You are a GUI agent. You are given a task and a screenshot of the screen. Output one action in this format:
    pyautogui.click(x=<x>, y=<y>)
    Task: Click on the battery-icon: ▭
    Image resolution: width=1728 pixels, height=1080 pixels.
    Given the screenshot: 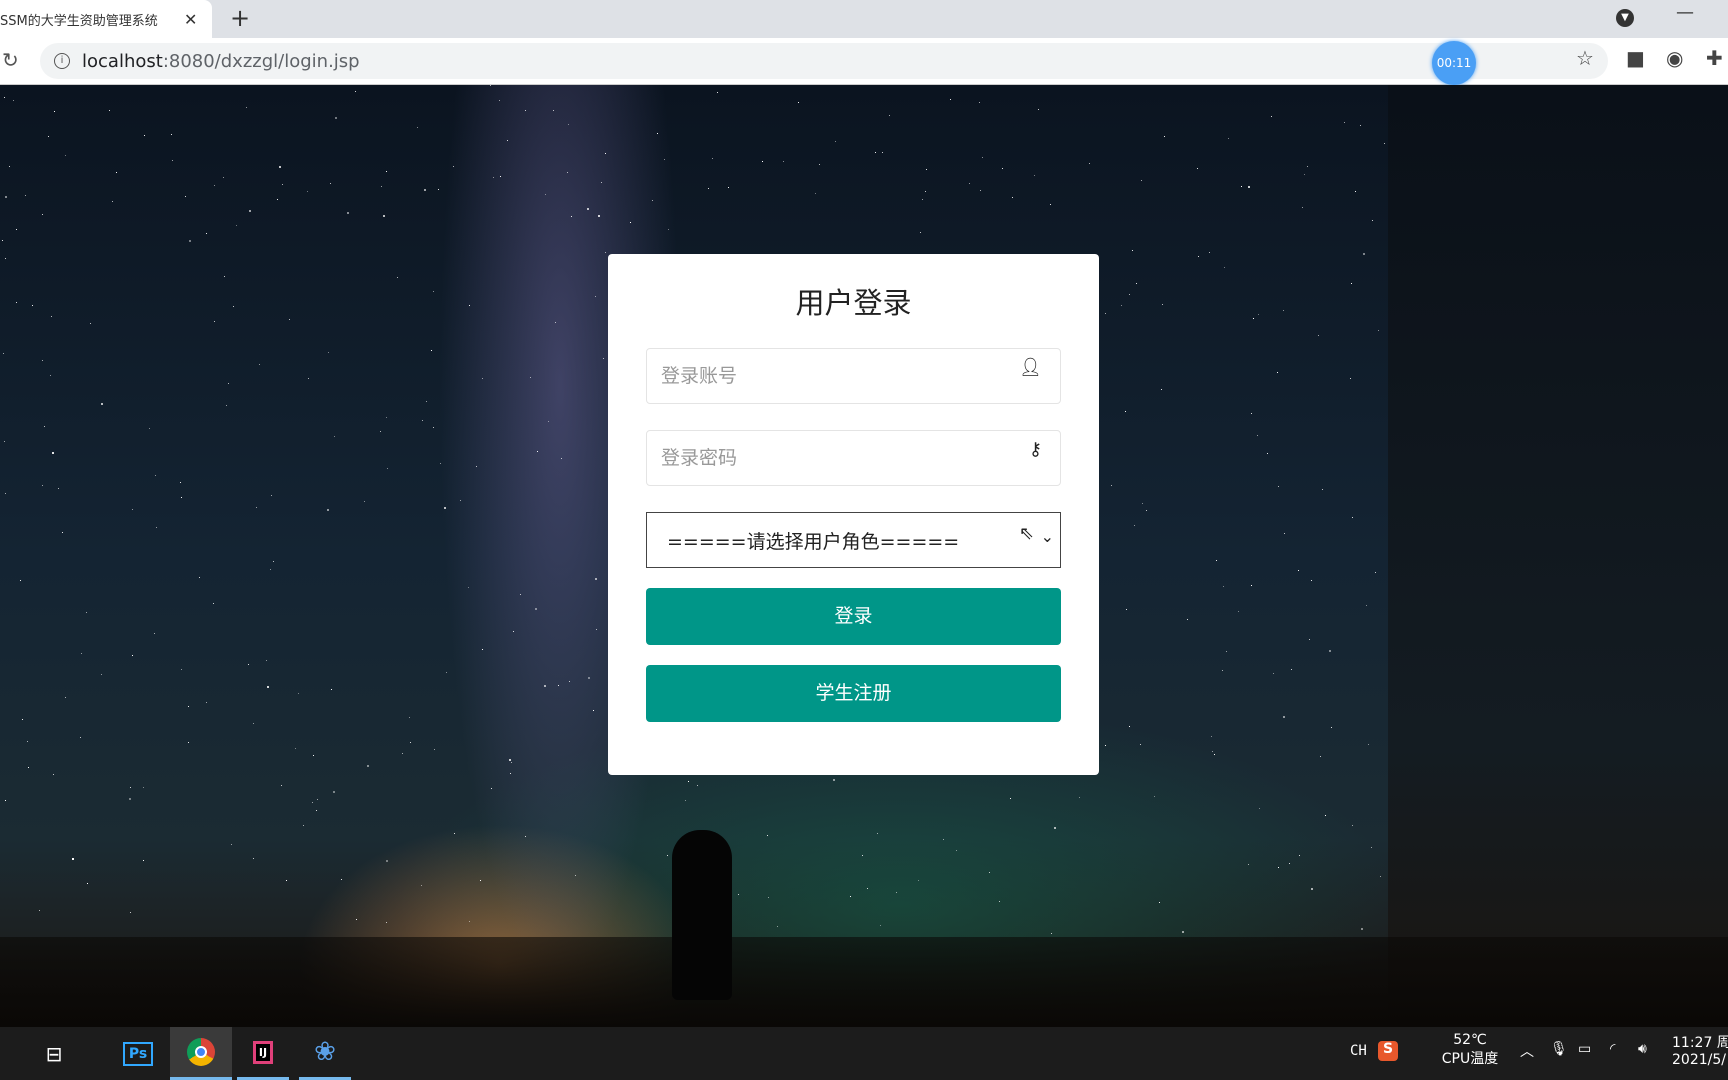 What is the action you would take?
    pyautogui.click(x=1584, y=1049)
    